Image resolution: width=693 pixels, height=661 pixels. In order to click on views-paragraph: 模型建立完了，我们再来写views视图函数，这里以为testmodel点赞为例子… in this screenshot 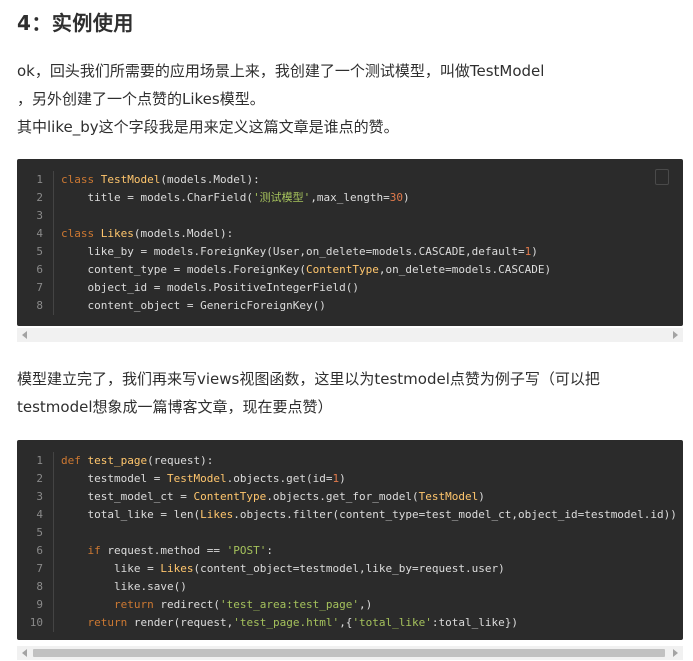, I will do `click(308, 393)`.